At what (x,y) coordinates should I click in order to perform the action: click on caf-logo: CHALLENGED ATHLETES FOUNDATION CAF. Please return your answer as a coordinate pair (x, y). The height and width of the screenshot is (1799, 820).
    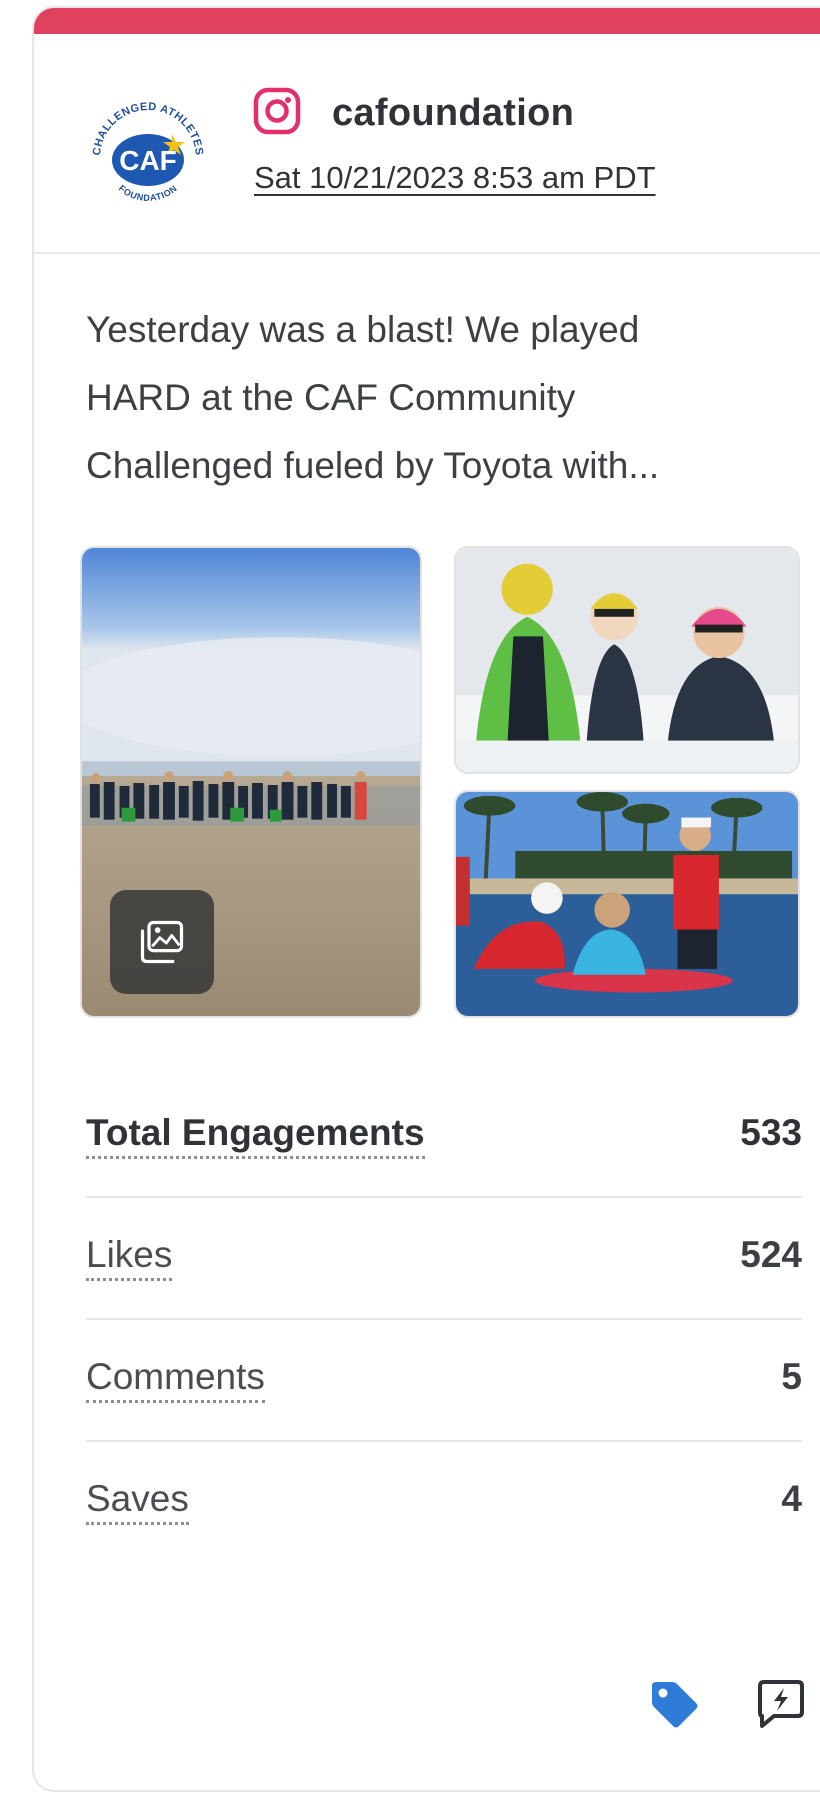
    Looking at the image, I should click on (148, 158).